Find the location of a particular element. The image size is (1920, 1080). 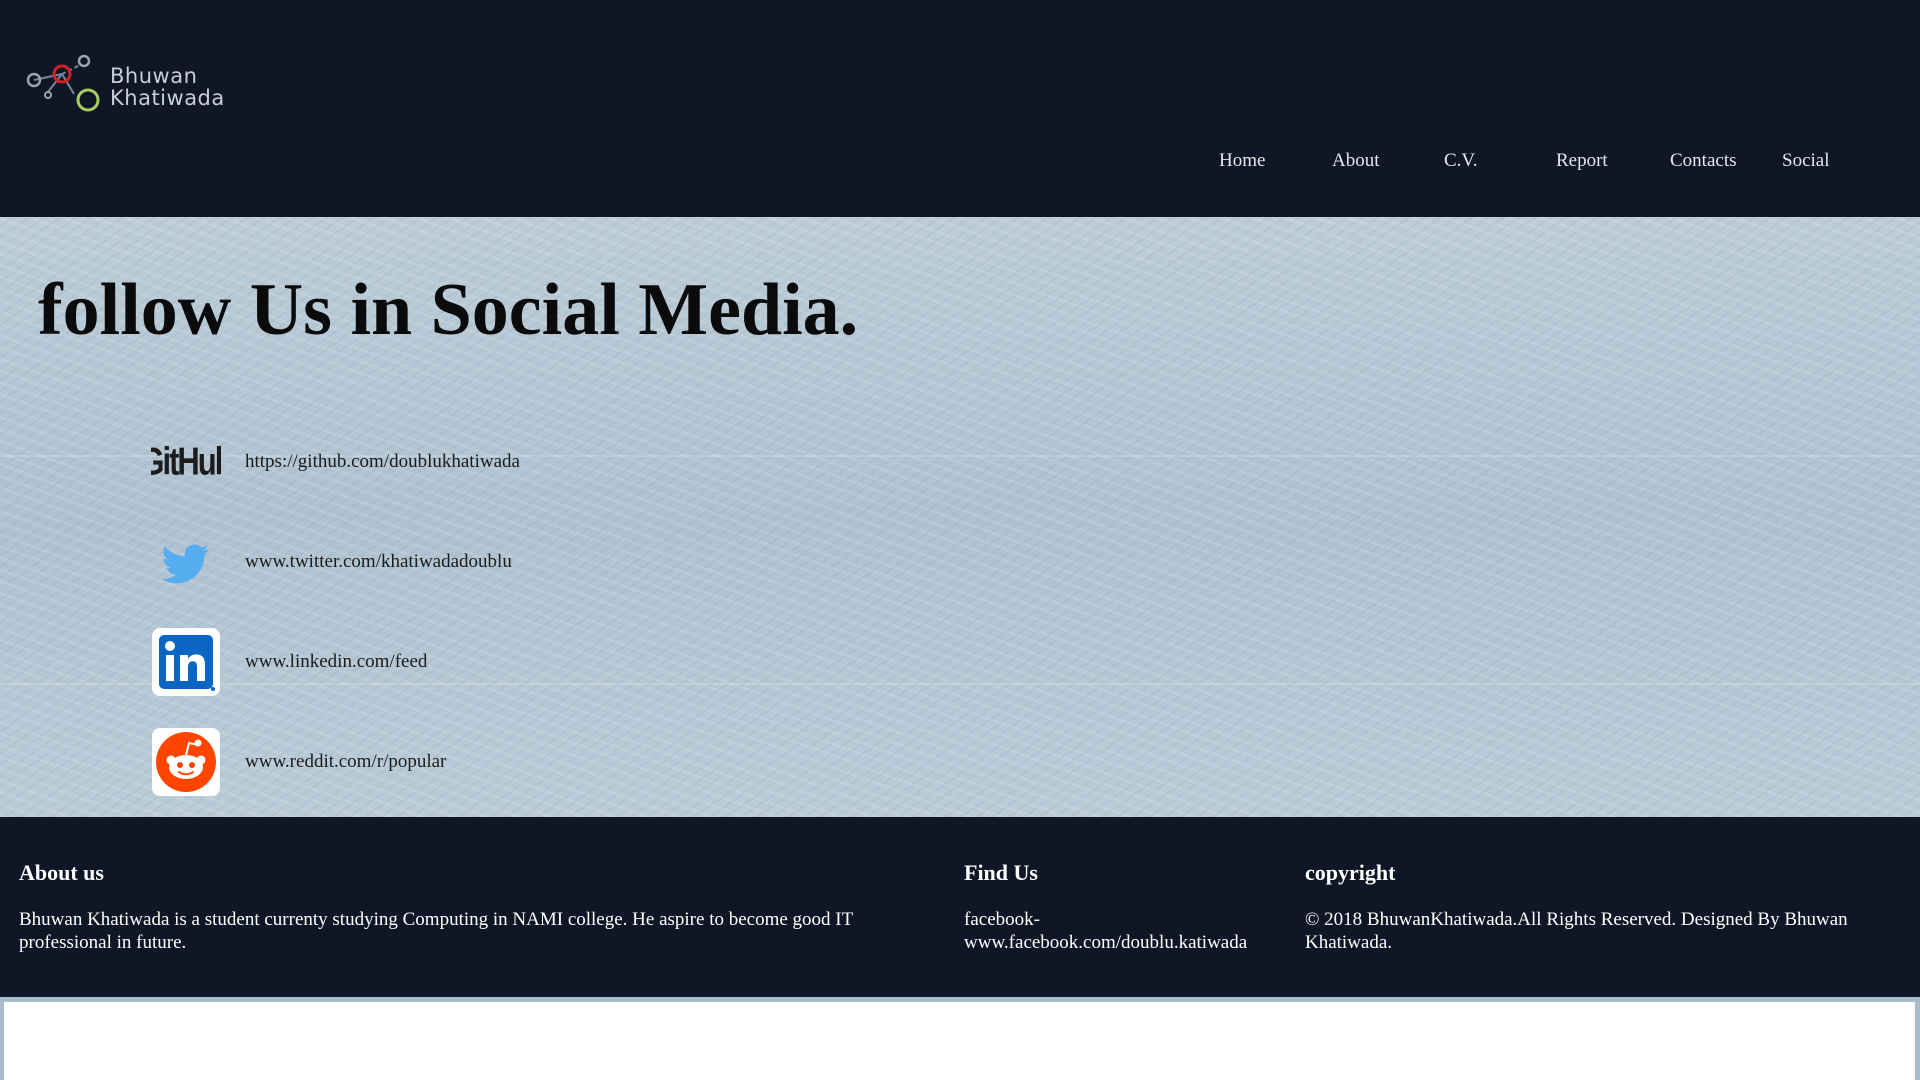

nav-report: Report is located at coordinates (1582, 161).